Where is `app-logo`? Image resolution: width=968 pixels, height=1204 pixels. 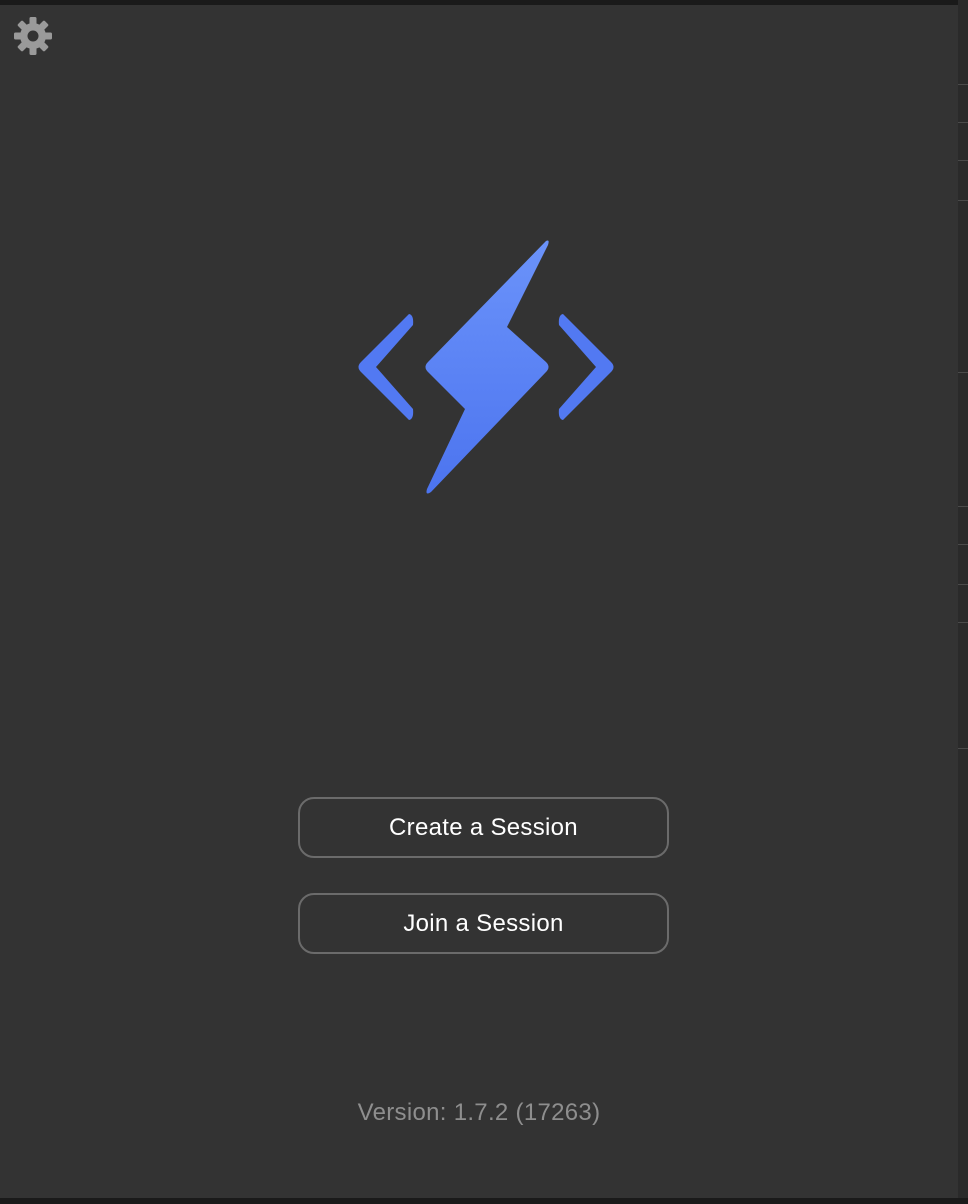 app-logo is located at coordinates (486, 369).